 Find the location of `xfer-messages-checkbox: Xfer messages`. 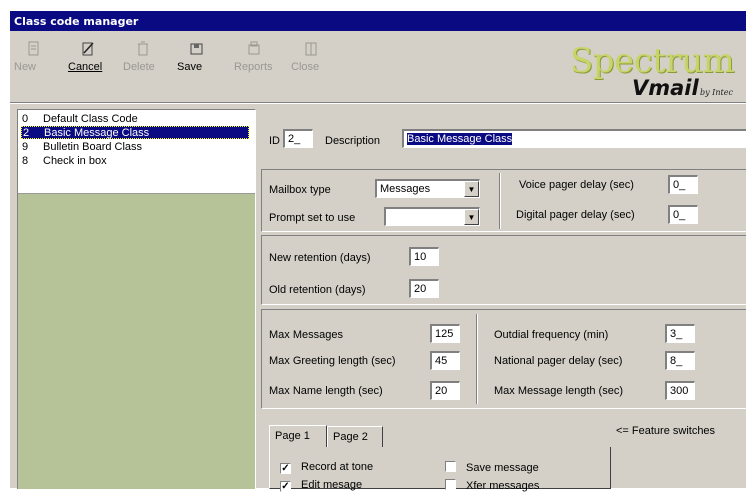

xfer-messages-checkbox: Xfer messages is located at coordinates (492, 485).